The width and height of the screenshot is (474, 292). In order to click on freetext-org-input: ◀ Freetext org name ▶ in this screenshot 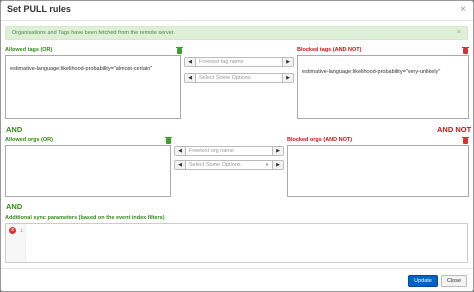, I will do `click(229, 151)`.